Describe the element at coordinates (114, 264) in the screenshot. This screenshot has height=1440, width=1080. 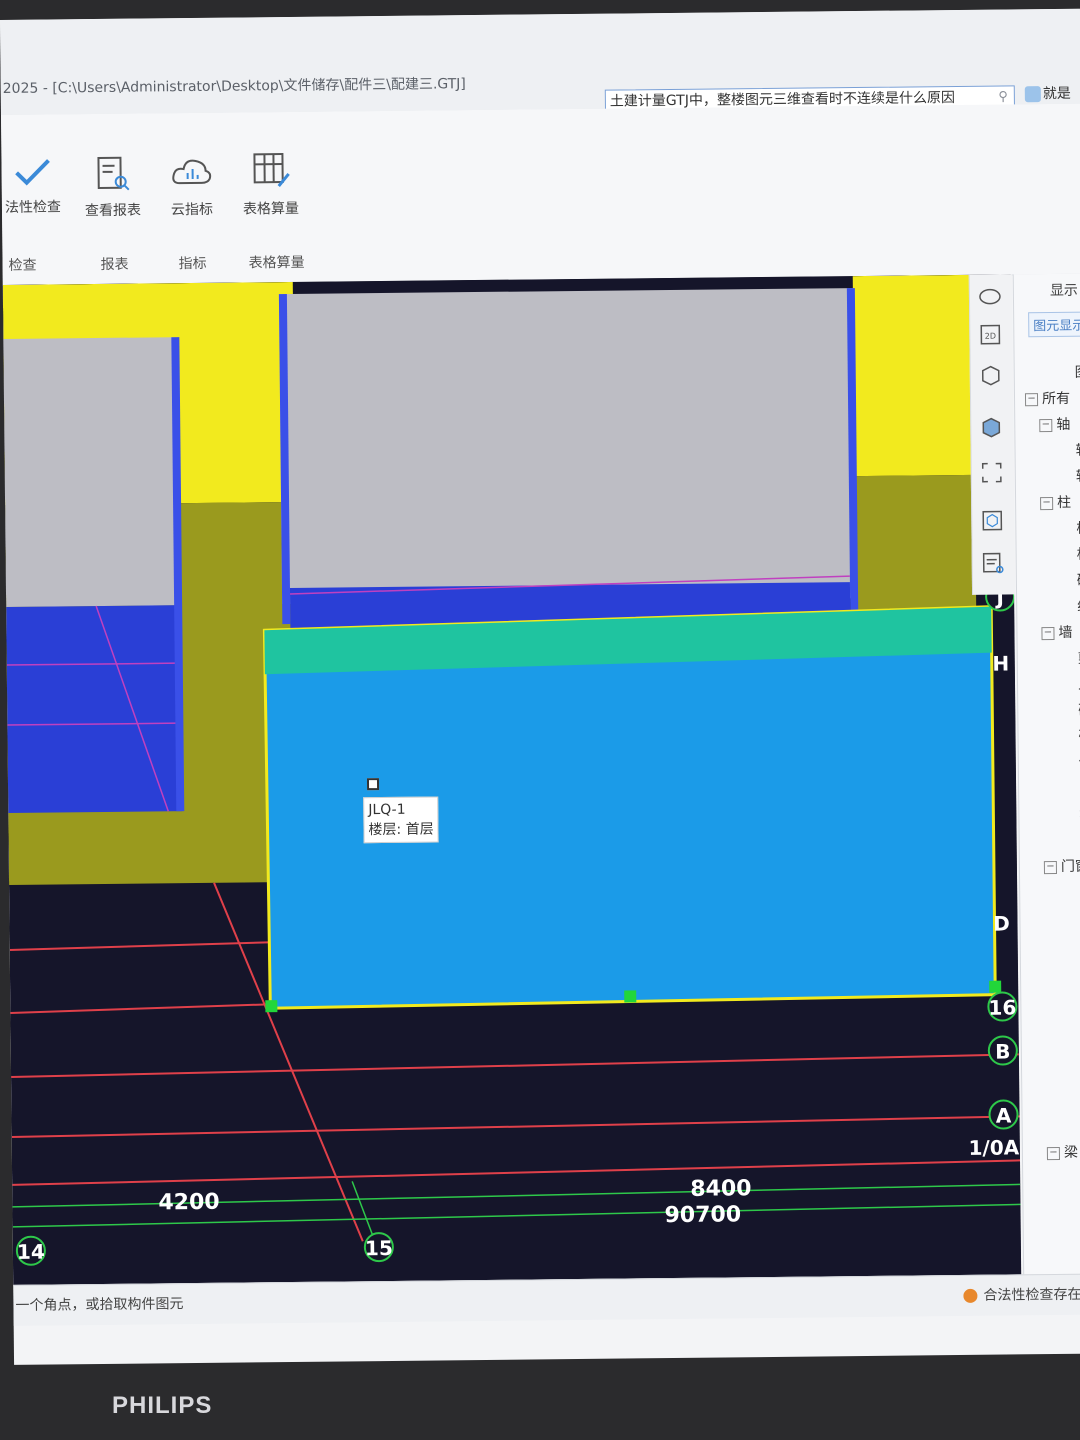
I see `group-label-report: 报表` at that location.